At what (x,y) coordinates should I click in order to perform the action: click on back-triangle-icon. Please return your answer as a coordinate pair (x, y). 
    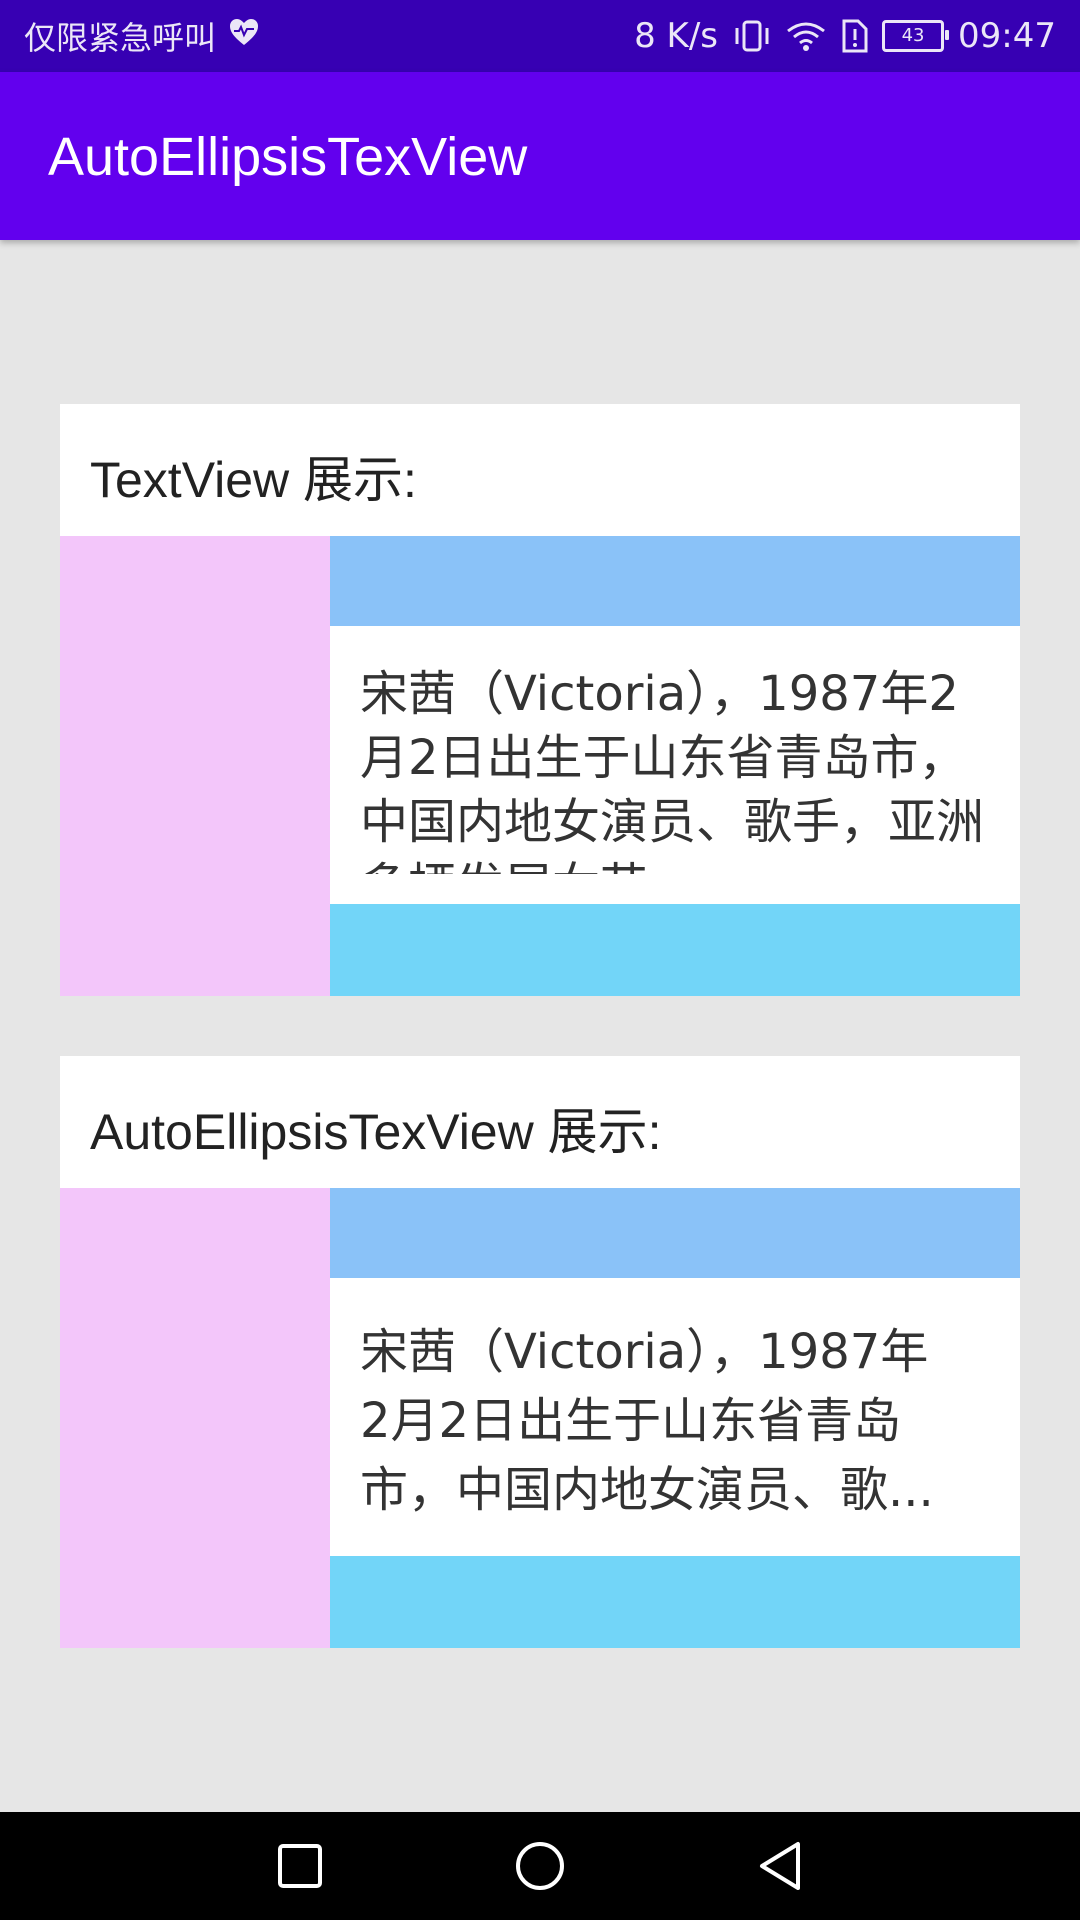
    Looking at the image, I should click on (780, 1866).